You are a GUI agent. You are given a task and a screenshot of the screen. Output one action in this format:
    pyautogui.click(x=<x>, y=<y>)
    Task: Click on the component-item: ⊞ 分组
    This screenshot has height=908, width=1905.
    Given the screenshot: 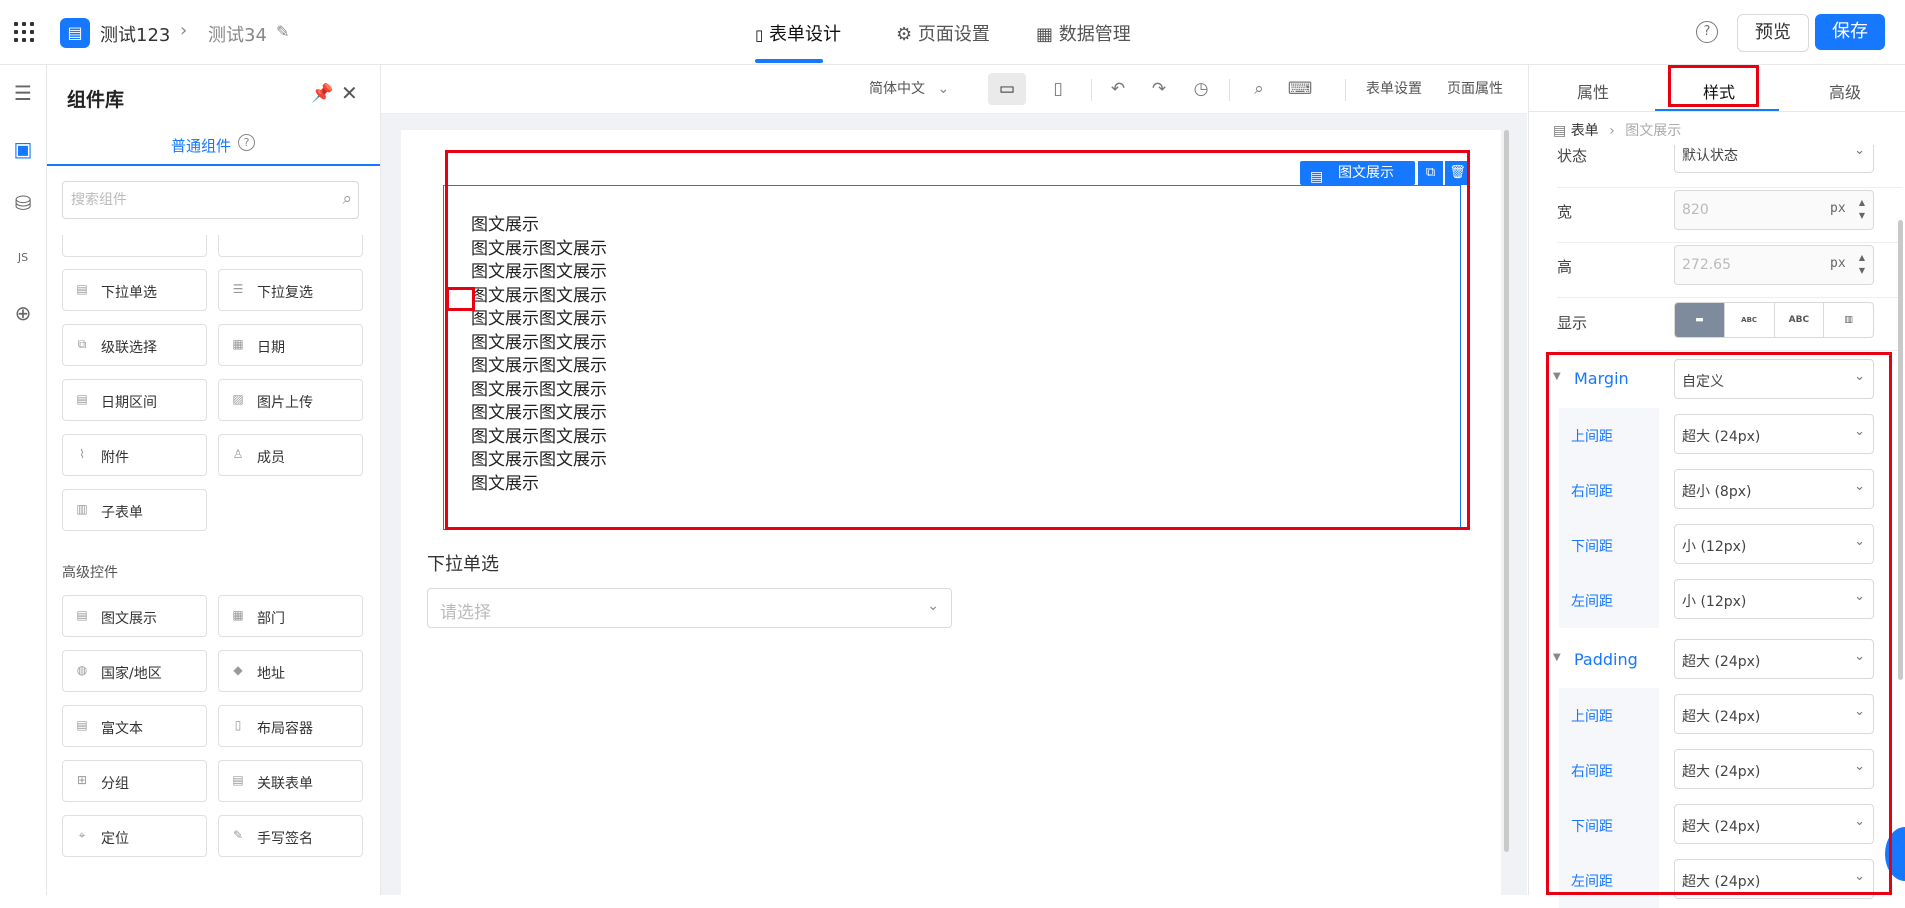 What is the action you would take?
    pyautogui.click(x=134, y=781)
    